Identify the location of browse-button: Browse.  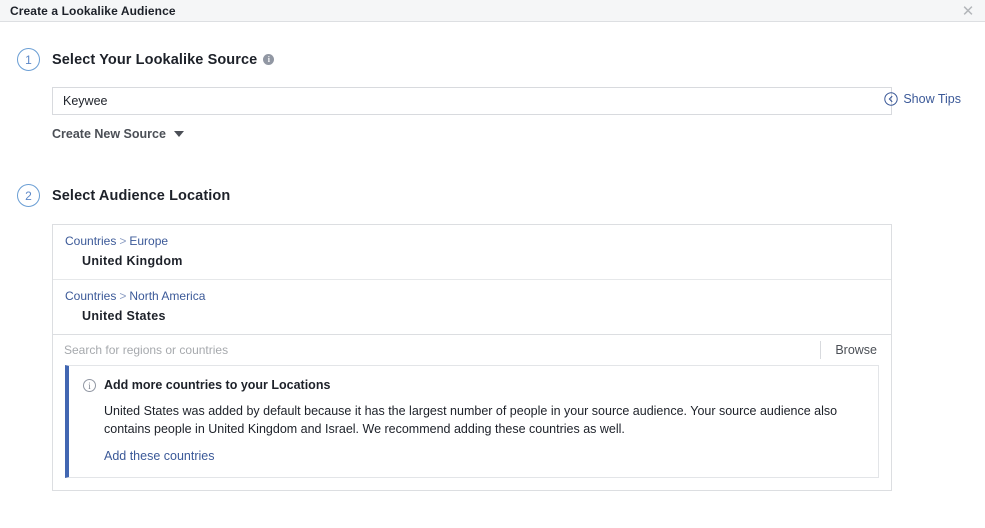
(856, 350).